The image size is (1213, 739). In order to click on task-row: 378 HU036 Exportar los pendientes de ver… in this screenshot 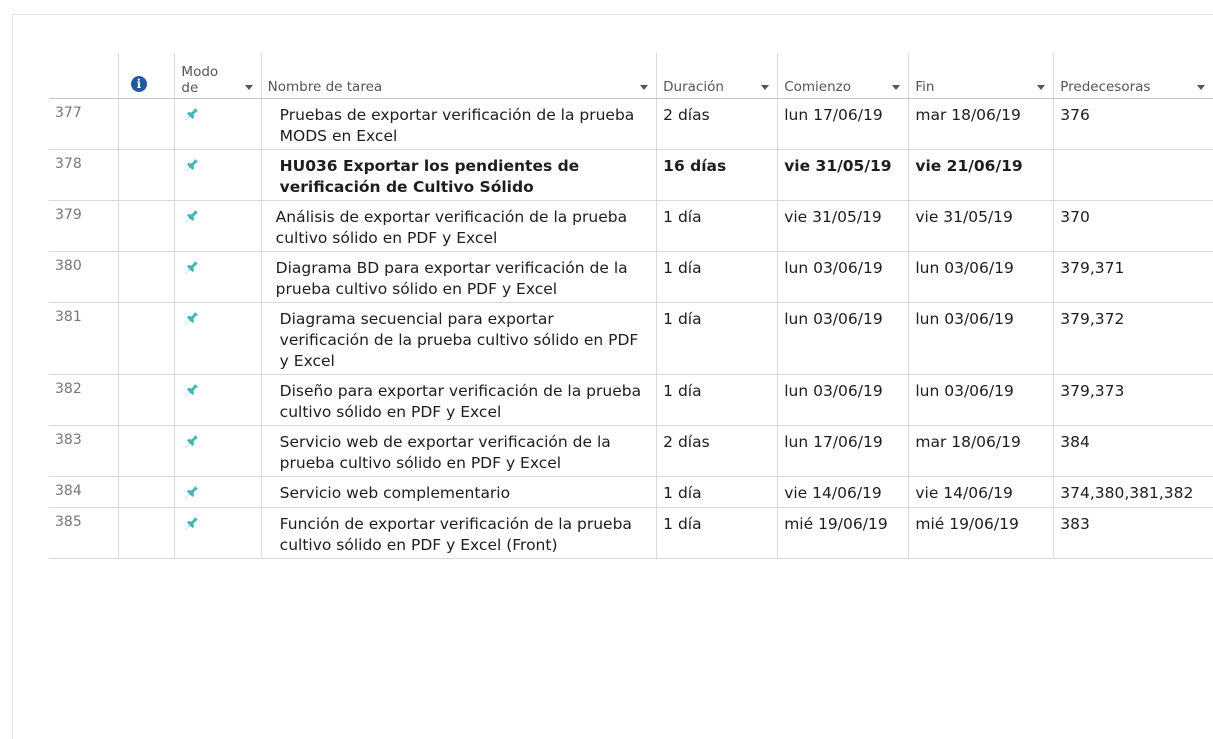, I will do `click(631, 175)`.